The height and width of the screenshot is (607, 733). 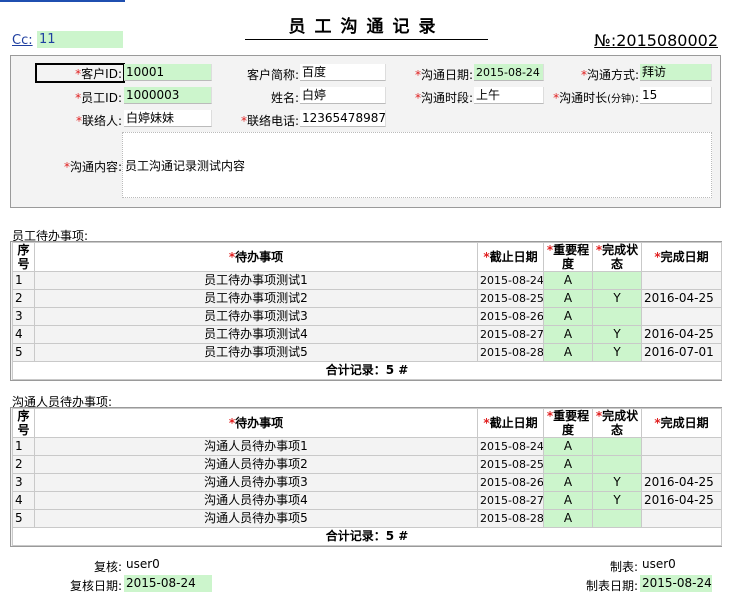 What do you see at coordinates (80, 39) in the screenshot?
I see `cc-value-field: 11` at bounding box center [80, 39].